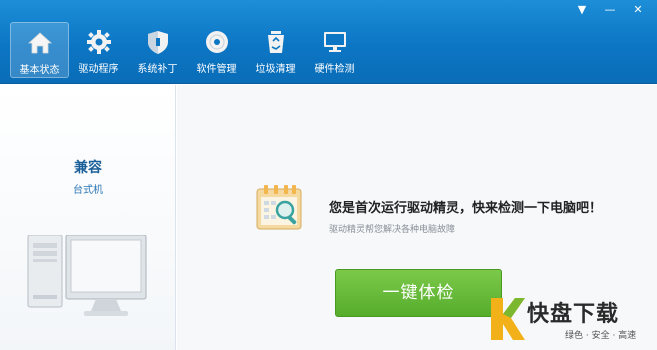 Image resolution: width=657 pixels, height=350 pixels. I want to click on tab-junk-cleanup: 垃圾清理, so click(275, 50).